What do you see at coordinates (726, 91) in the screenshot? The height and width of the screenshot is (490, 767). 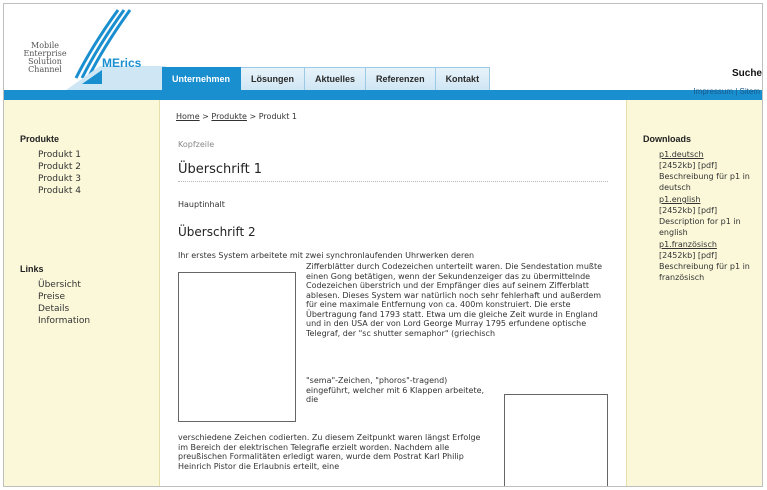 I see `meta-links: Impressum | Sitem` at bounding box center [726, 91].